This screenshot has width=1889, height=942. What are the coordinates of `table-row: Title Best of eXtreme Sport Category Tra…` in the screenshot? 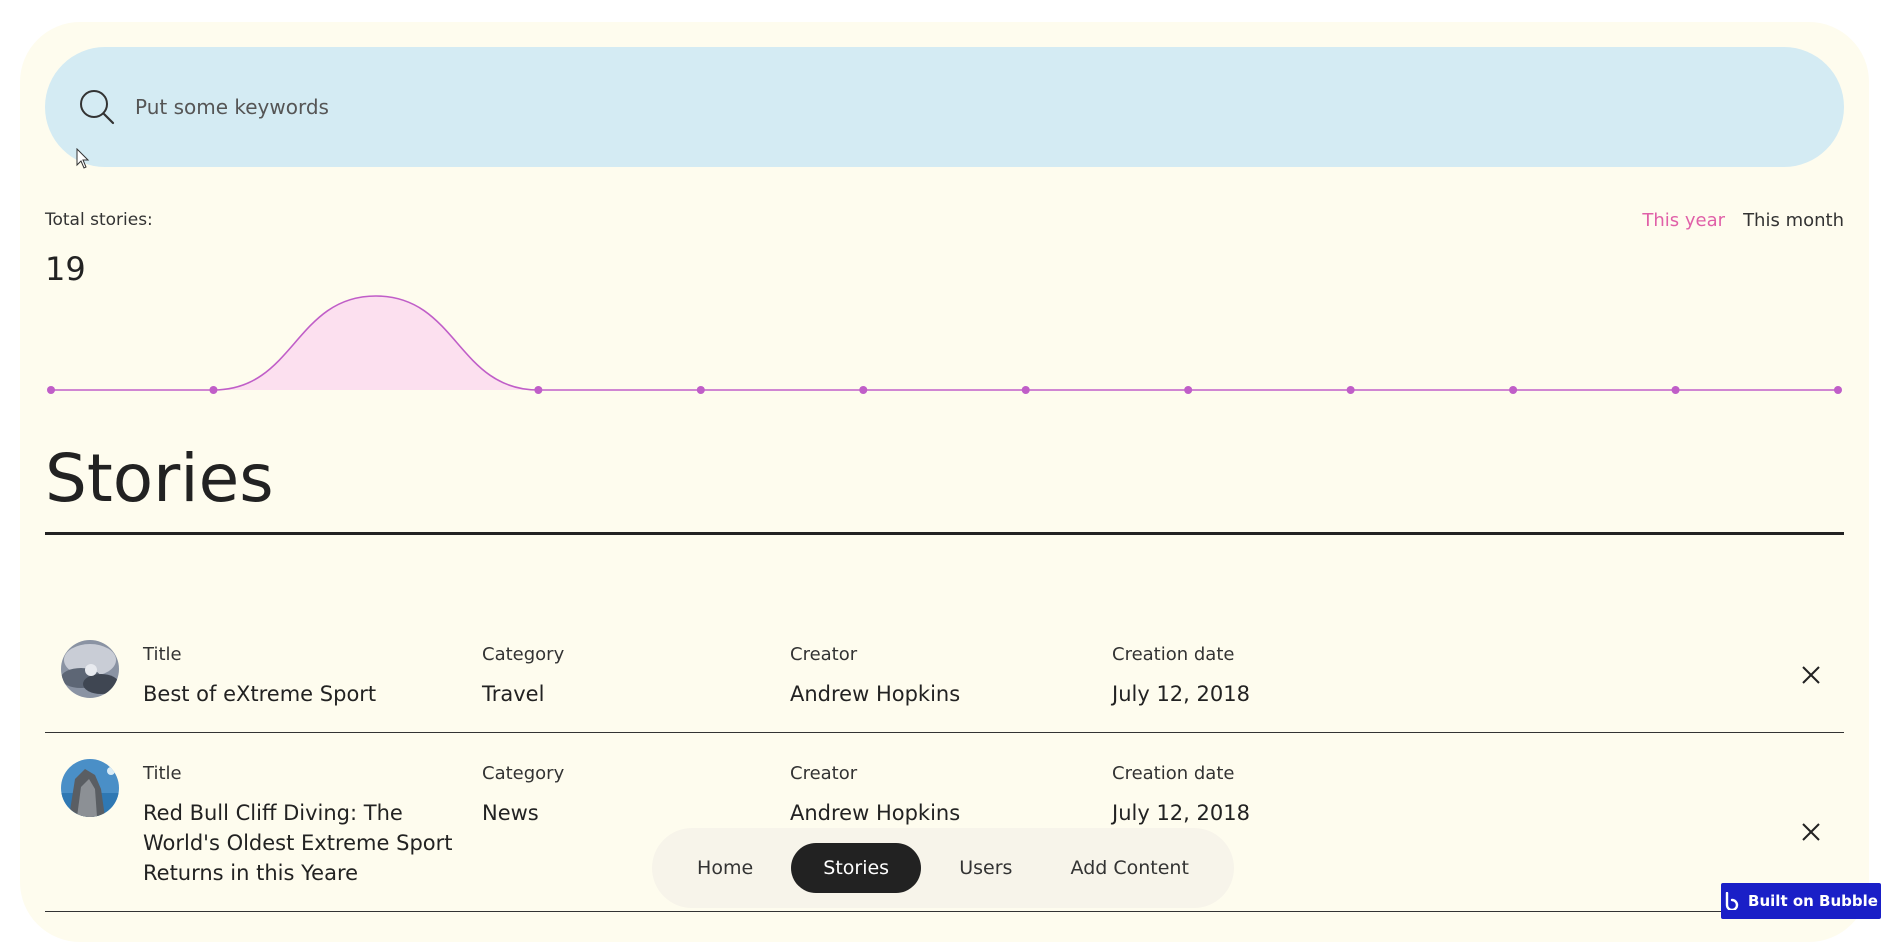 It's located at (944, 686).